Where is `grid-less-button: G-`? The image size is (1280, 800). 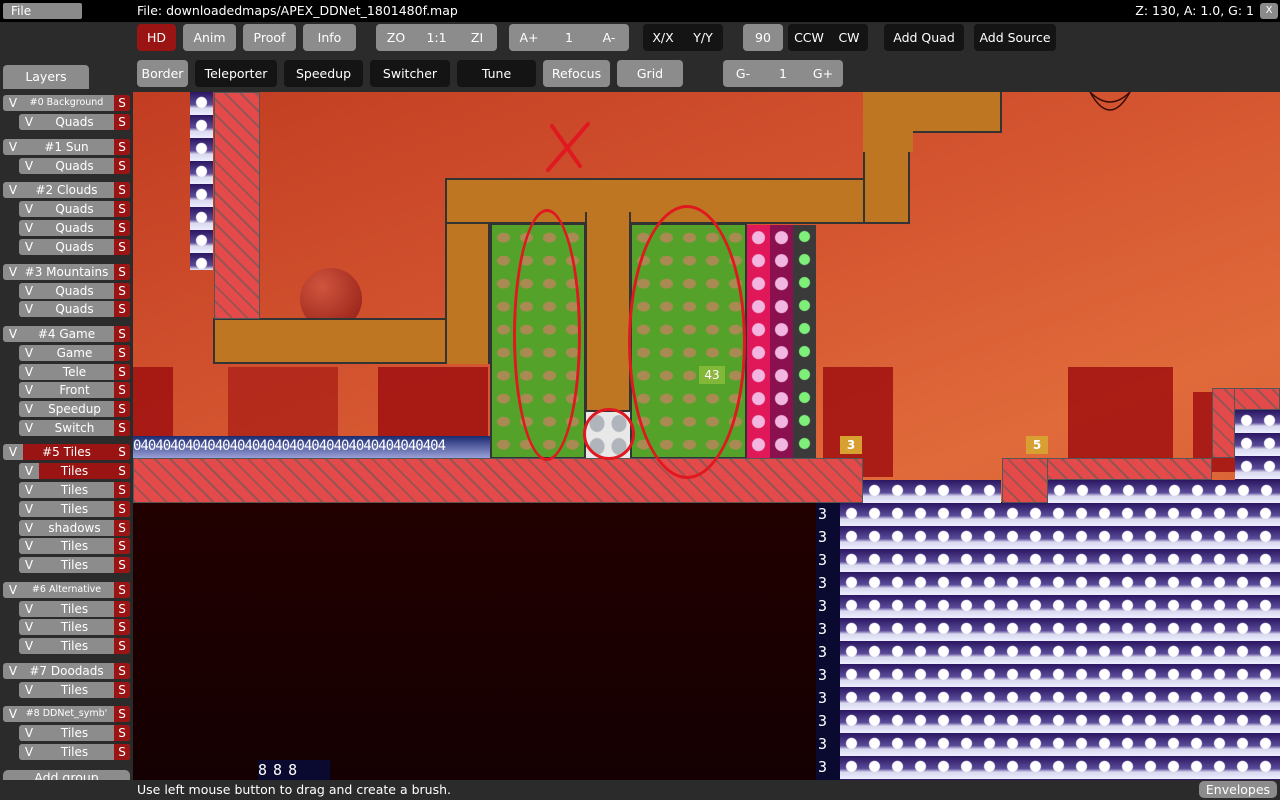 grid-less-button: G- is located at coordinates (743, 73).